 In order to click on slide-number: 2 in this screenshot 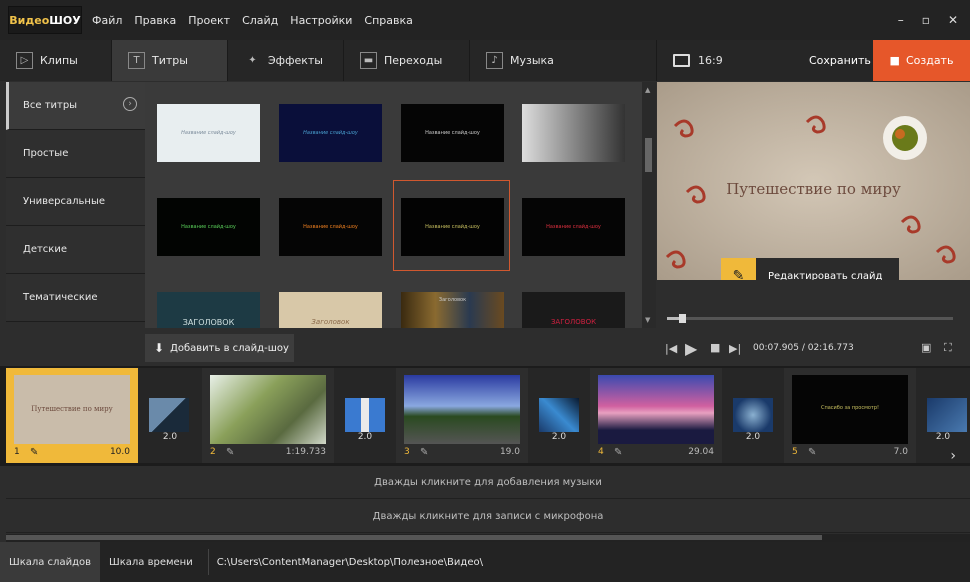, I will do `click(213, 452)`.